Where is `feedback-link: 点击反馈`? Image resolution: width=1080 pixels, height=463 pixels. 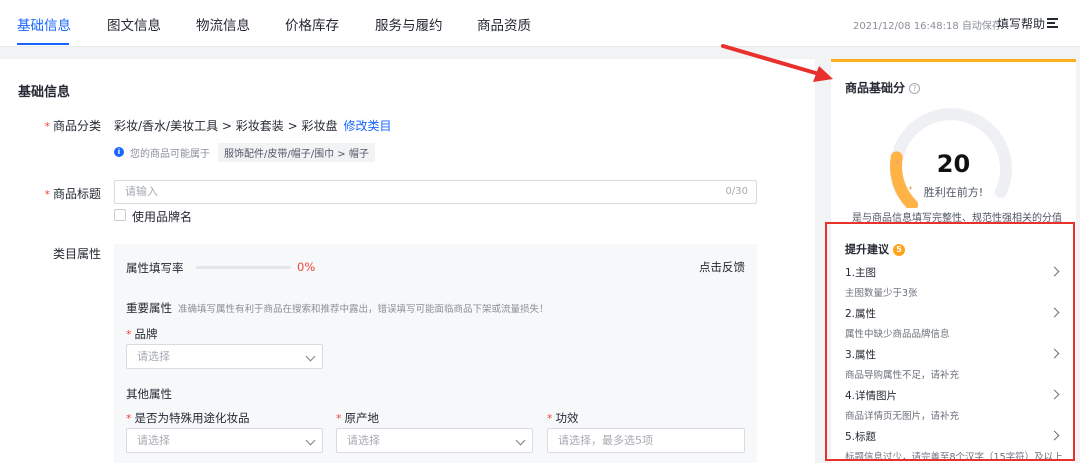
feedback-link: 点击反馈 is located at coordinates (722, 267).